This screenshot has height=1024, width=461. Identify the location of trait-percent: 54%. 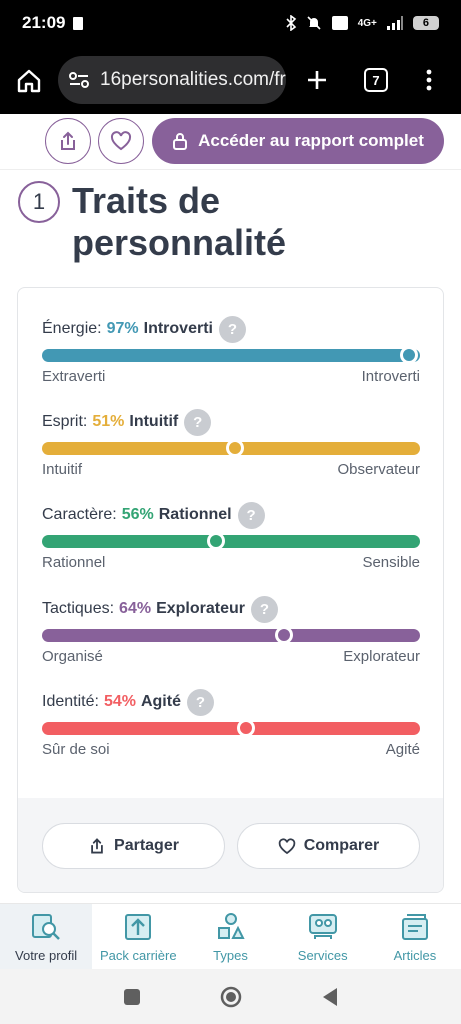
(119, 701).